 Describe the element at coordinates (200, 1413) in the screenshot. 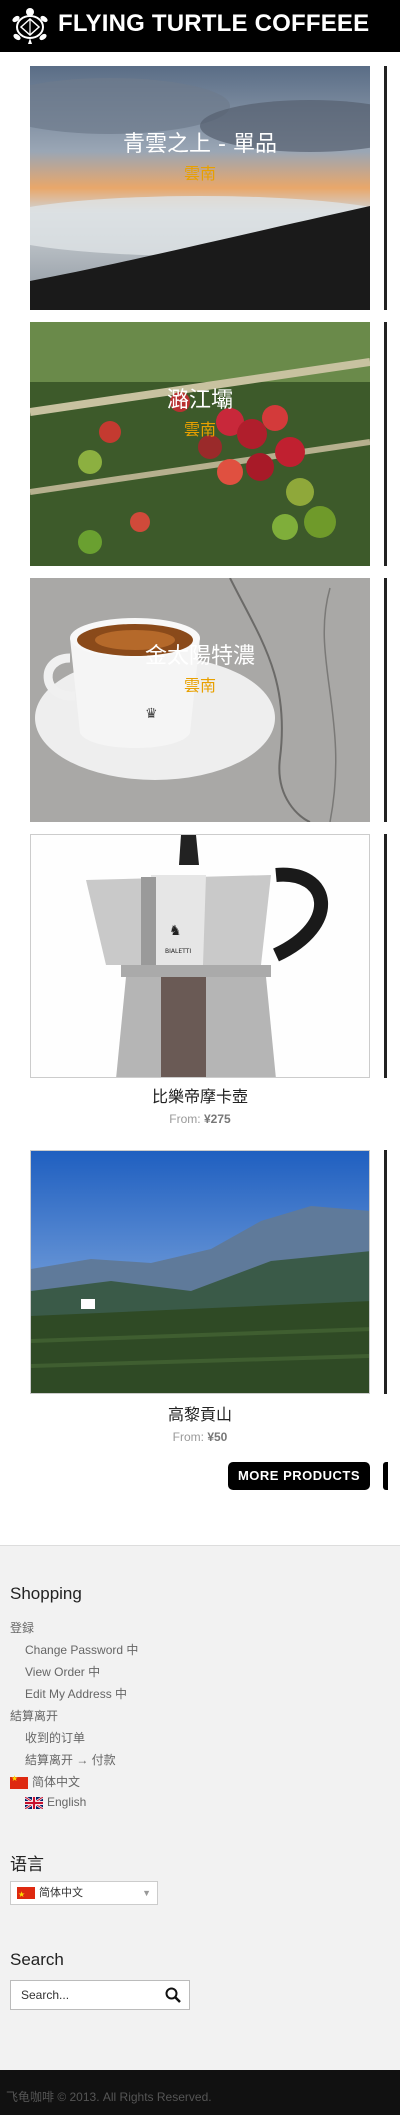

I see `product-name: 高黎貢山` at that location.